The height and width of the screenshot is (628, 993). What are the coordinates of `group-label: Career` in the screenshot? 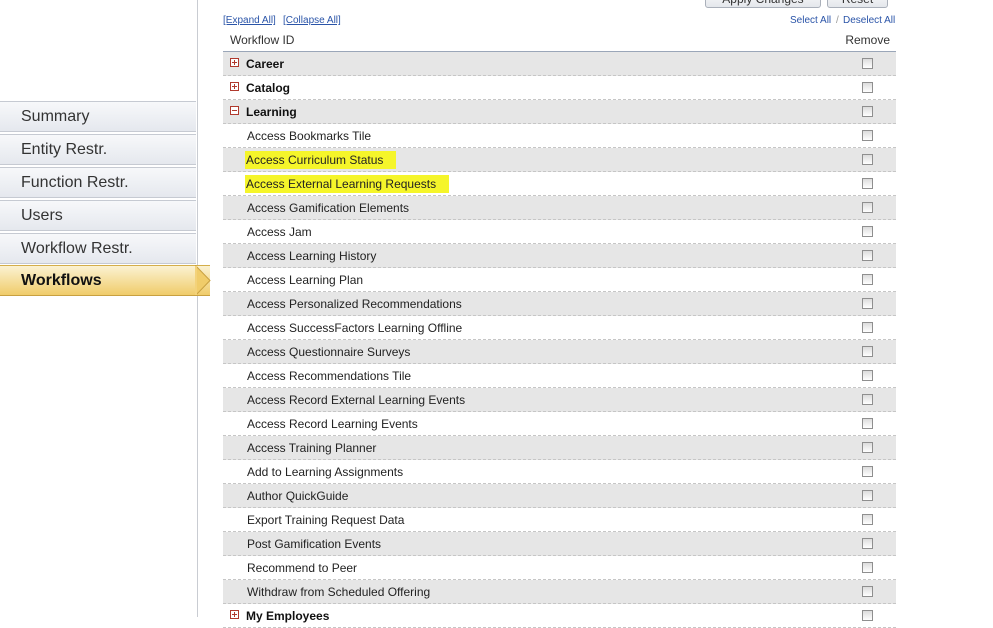 It's located at (265, 64).